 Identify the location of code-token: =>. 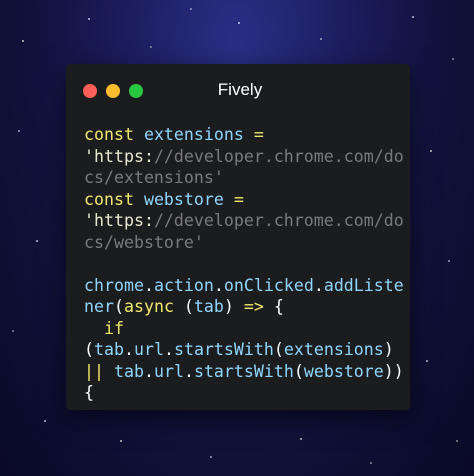
(253, 306).